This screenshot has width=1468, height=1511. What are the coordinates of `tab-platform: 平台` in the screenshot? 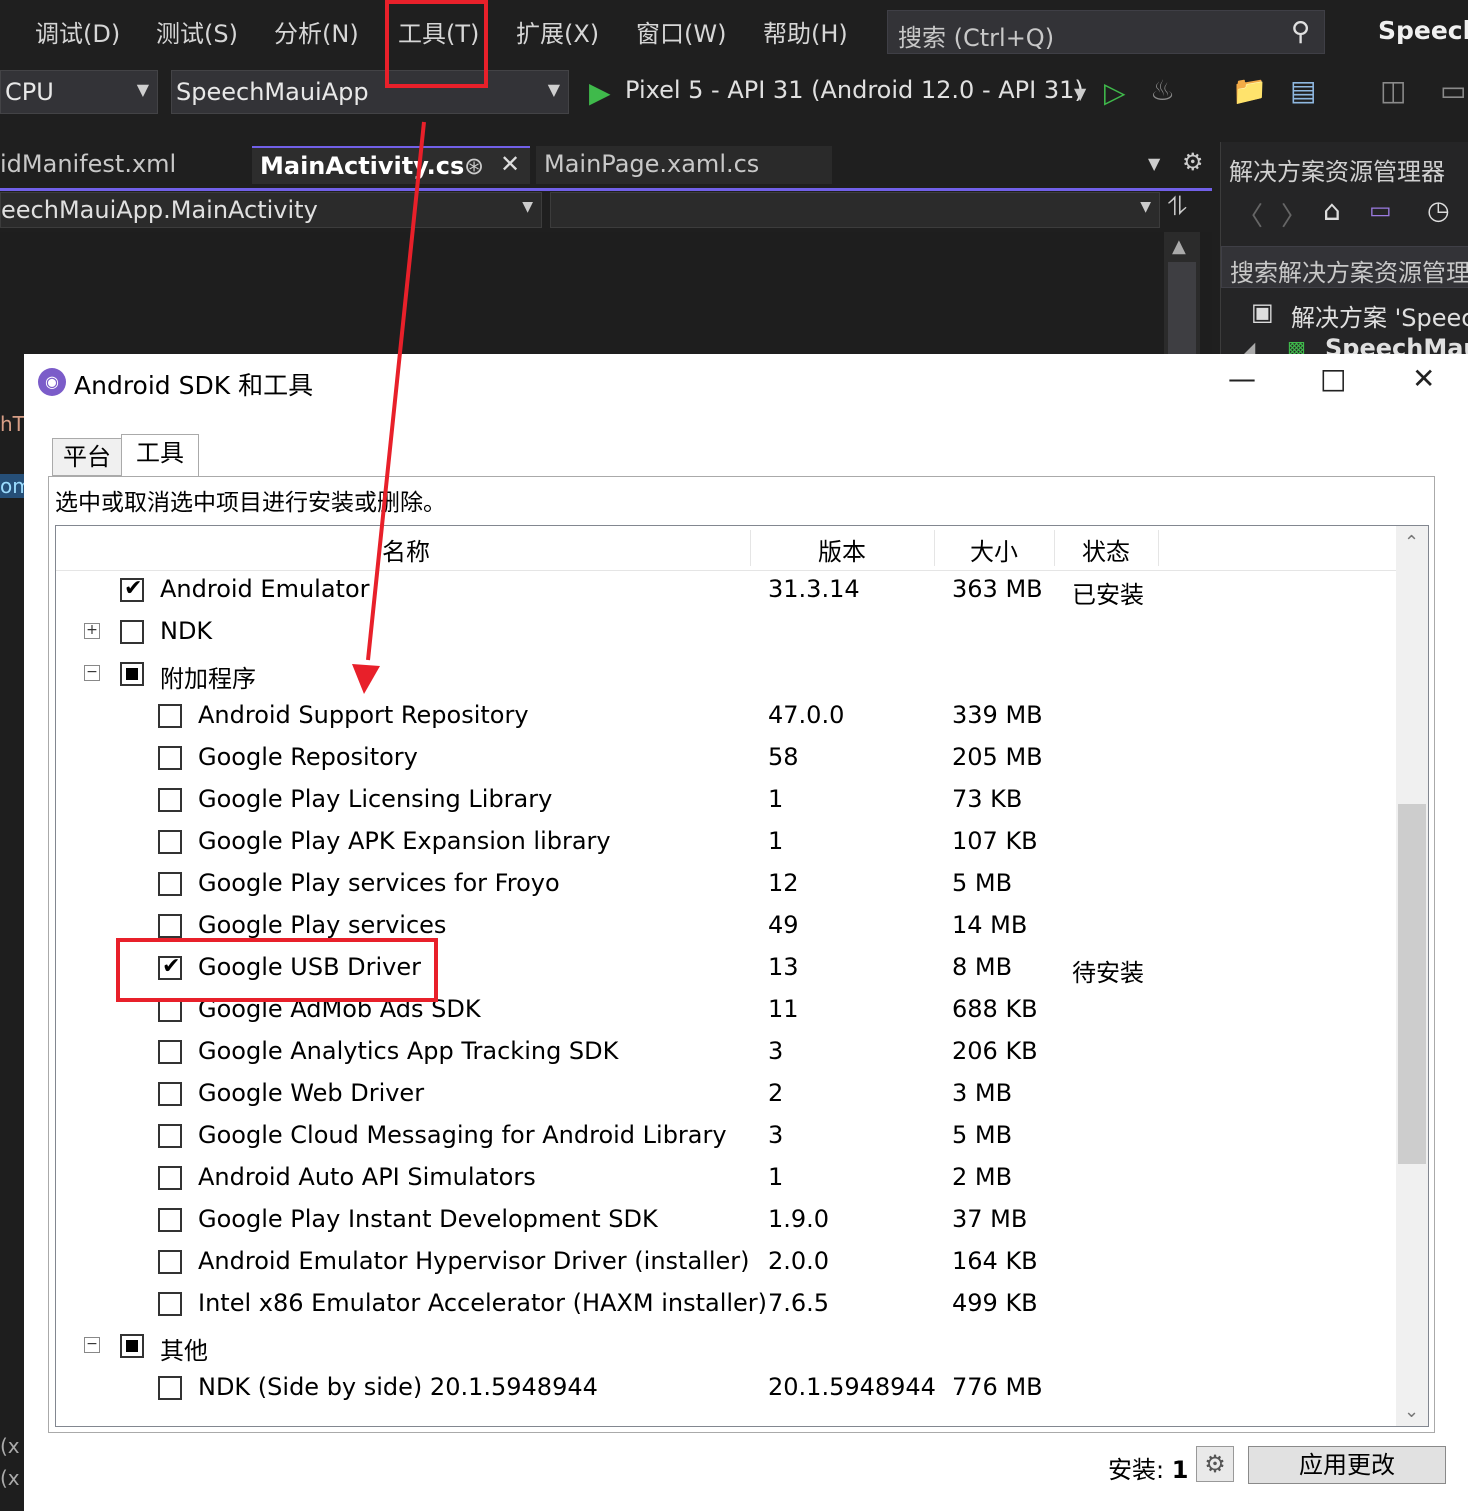 It's located at (87, 457).